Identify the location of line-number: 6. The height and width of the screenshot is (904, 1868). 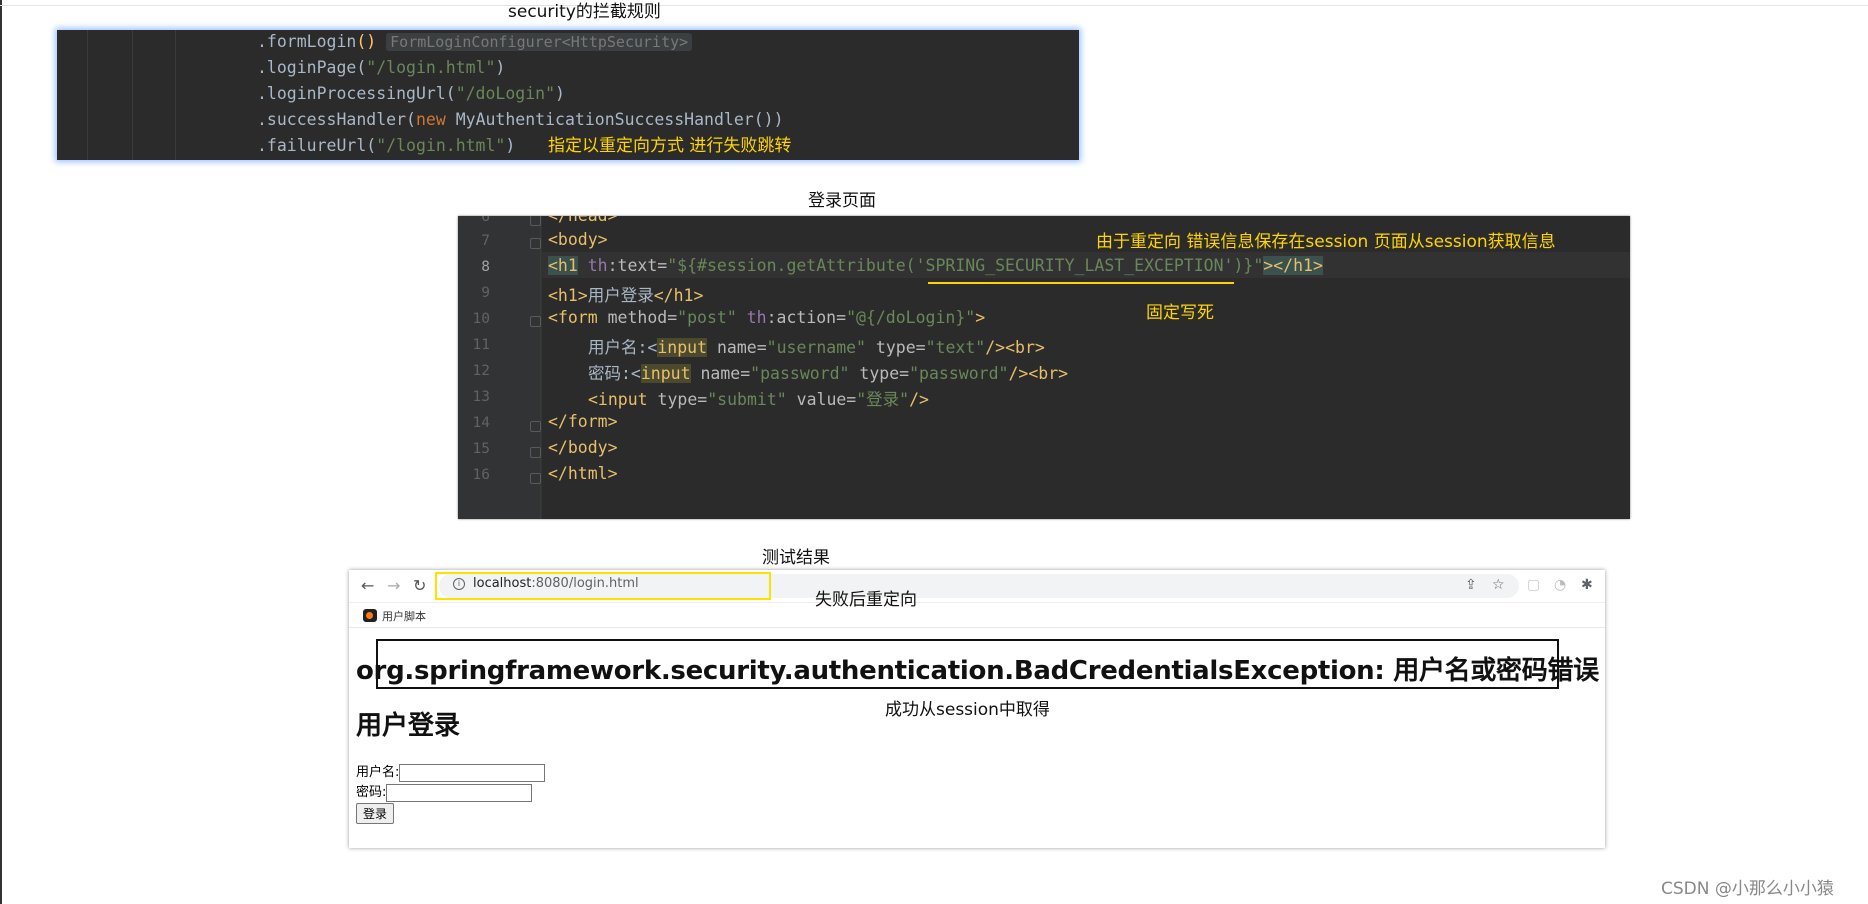
(485, 220).